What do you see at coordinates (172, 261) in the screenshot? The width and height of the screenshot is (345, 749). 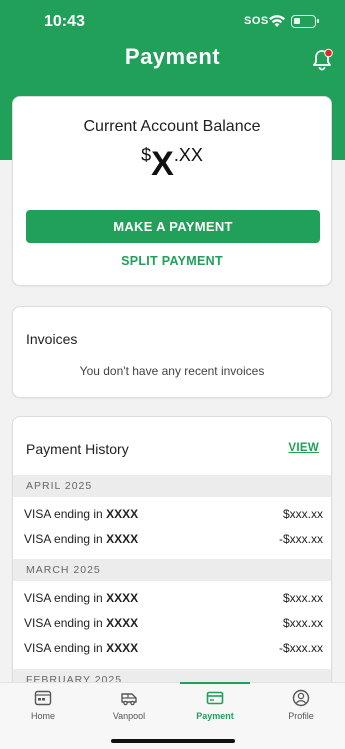 I see `split-payment-button: SPLIT PAYMENT` at bounding box center [172, 261].